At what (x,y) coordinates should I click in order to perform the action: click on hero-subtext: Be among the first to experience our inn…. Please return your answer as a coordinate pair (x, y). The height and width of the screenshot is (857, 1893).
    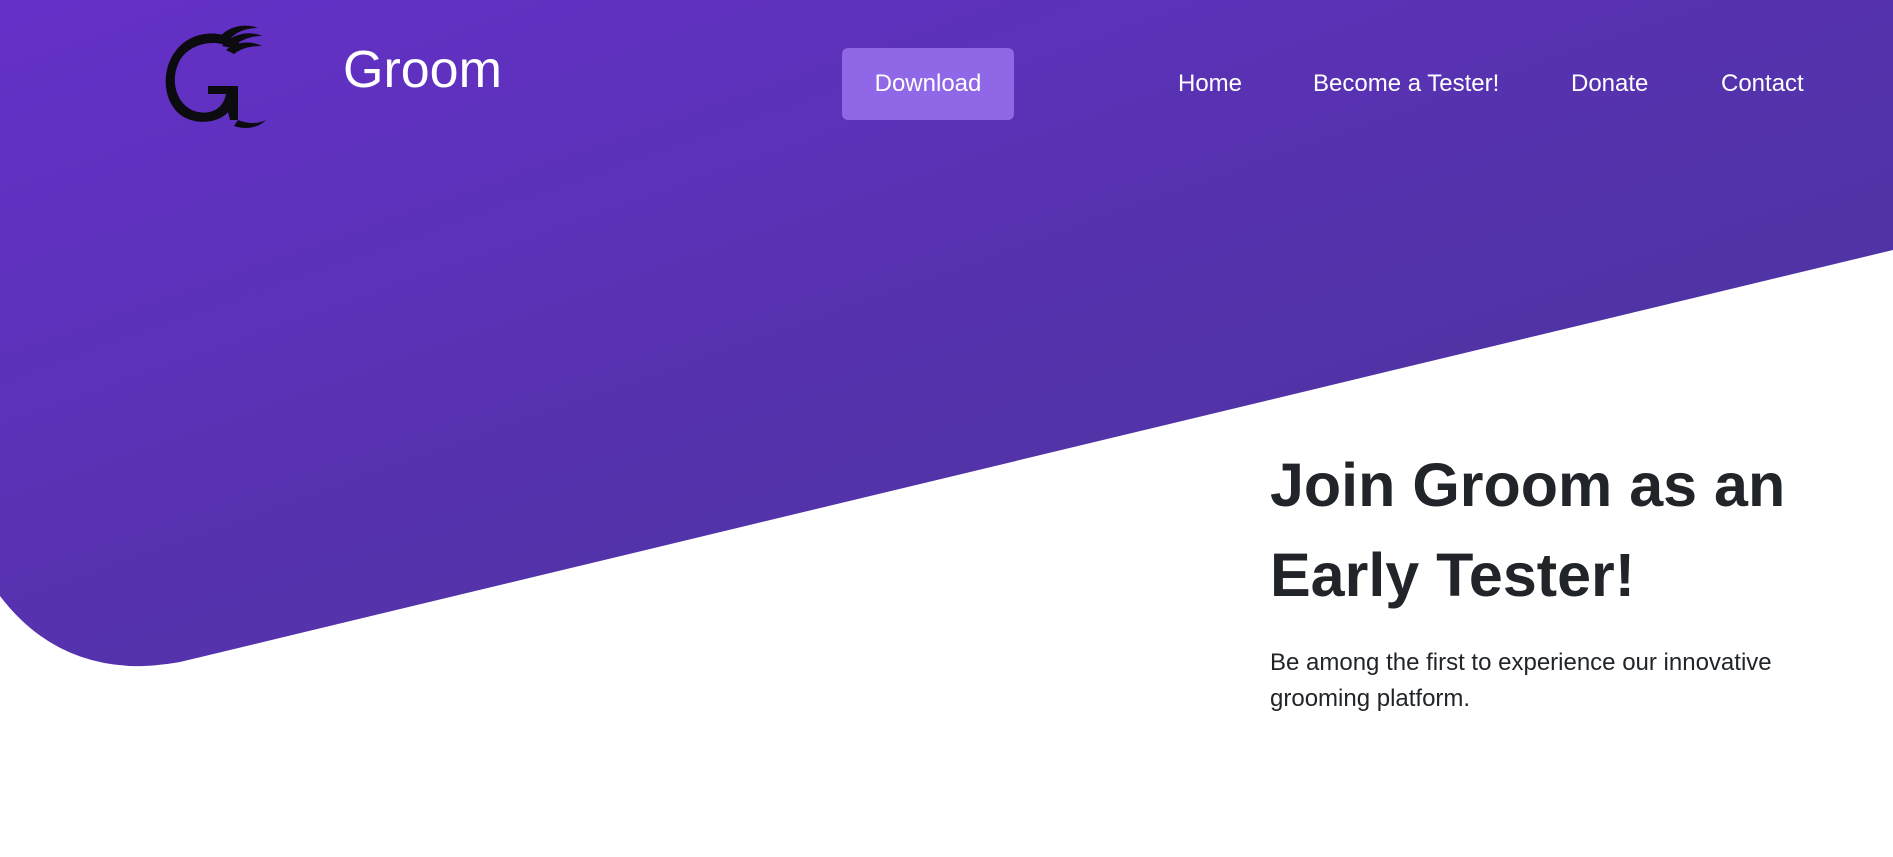
    Looking at the image, I should click on (1521, 680).